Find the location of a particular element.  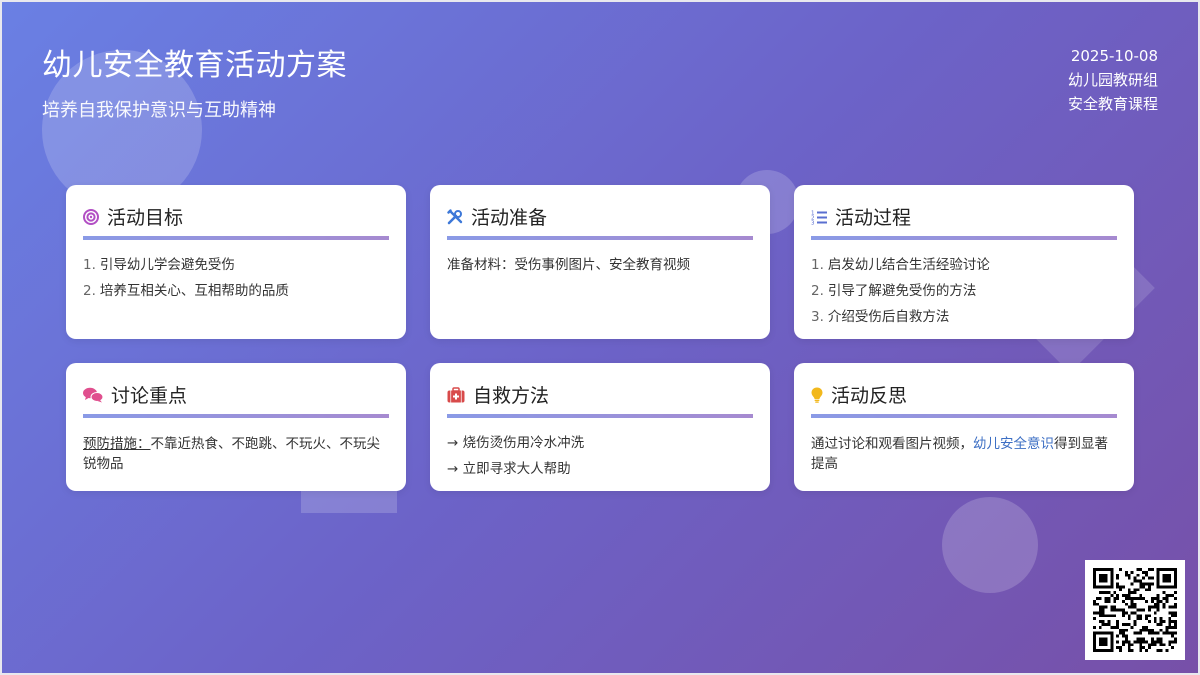

card-discussion: 讨论重点 预防措施：不靠近热食、不跑跳、不玩火、不玩尖锐物品 is located at coordinates (236, 427).